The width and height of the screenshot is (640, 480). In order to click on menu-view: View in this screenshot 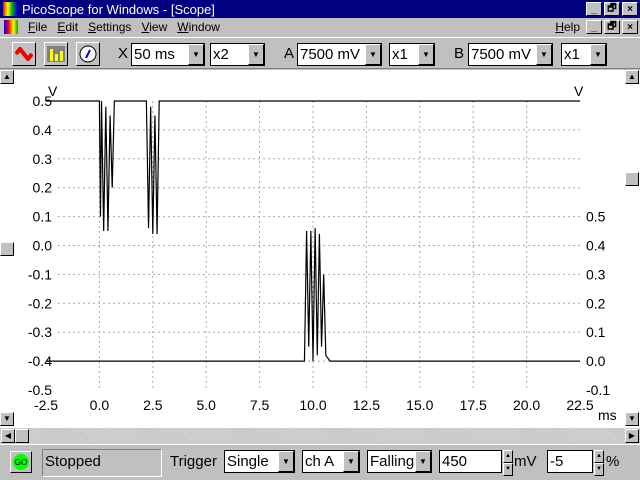, I will do `click(154, 27)`.